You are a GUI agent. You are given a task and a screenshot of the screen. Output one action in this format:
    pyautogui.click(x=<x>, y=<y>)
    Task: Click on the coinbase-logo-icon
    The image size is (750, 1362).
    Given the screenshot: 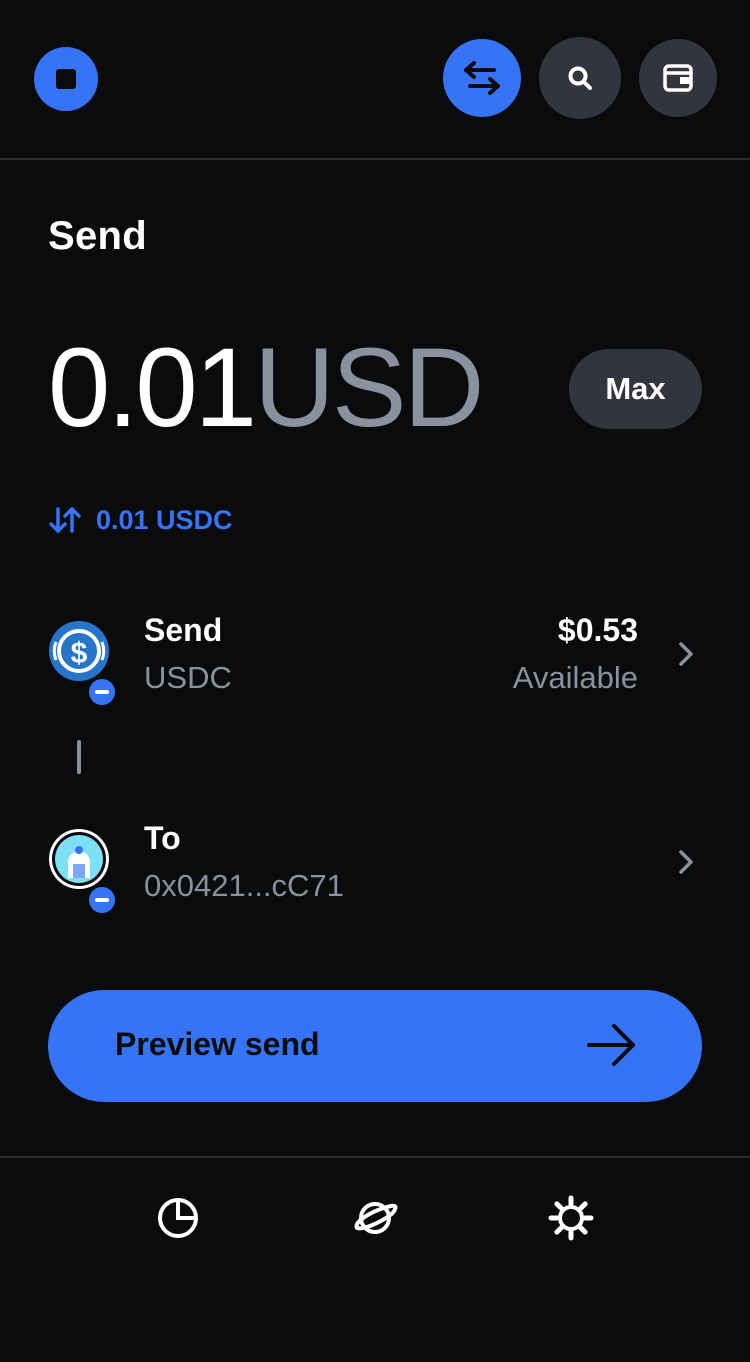 What is the action you would take?
    pyautogui.click(x=66, y=79)
    